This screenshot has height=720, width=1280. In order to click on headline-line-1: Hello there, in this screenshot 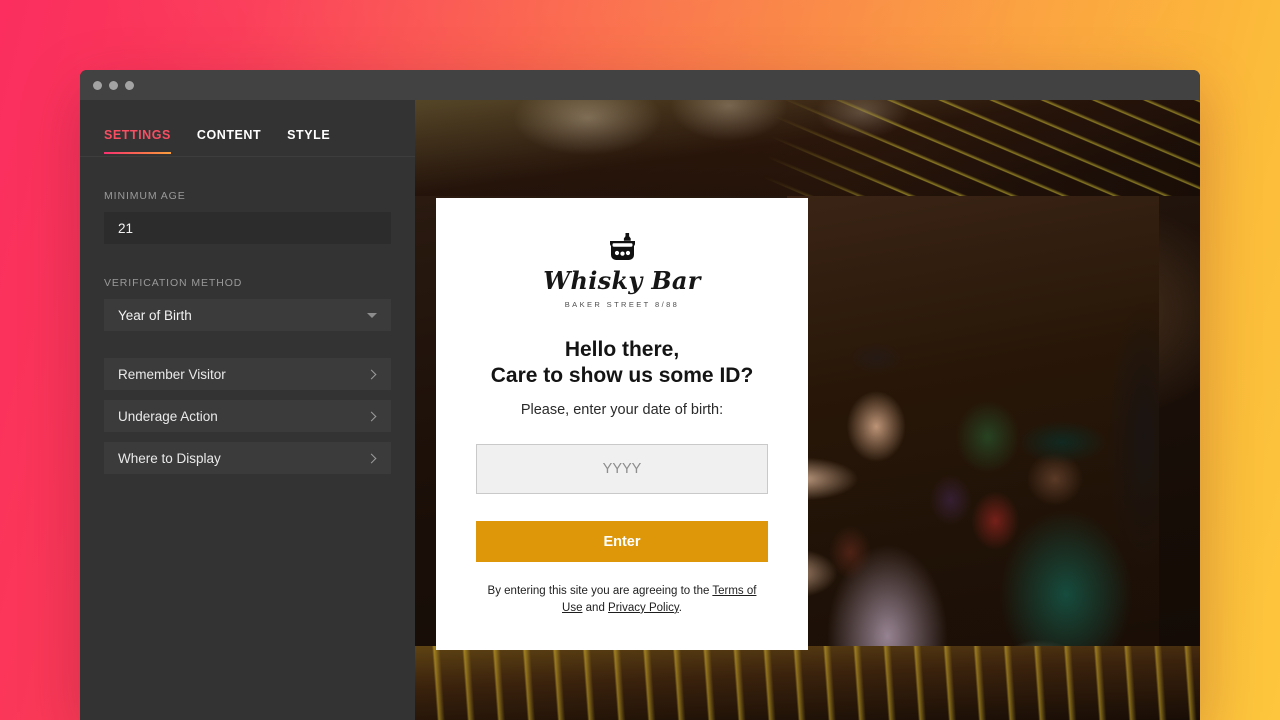, I will do `click(622, 349)`.